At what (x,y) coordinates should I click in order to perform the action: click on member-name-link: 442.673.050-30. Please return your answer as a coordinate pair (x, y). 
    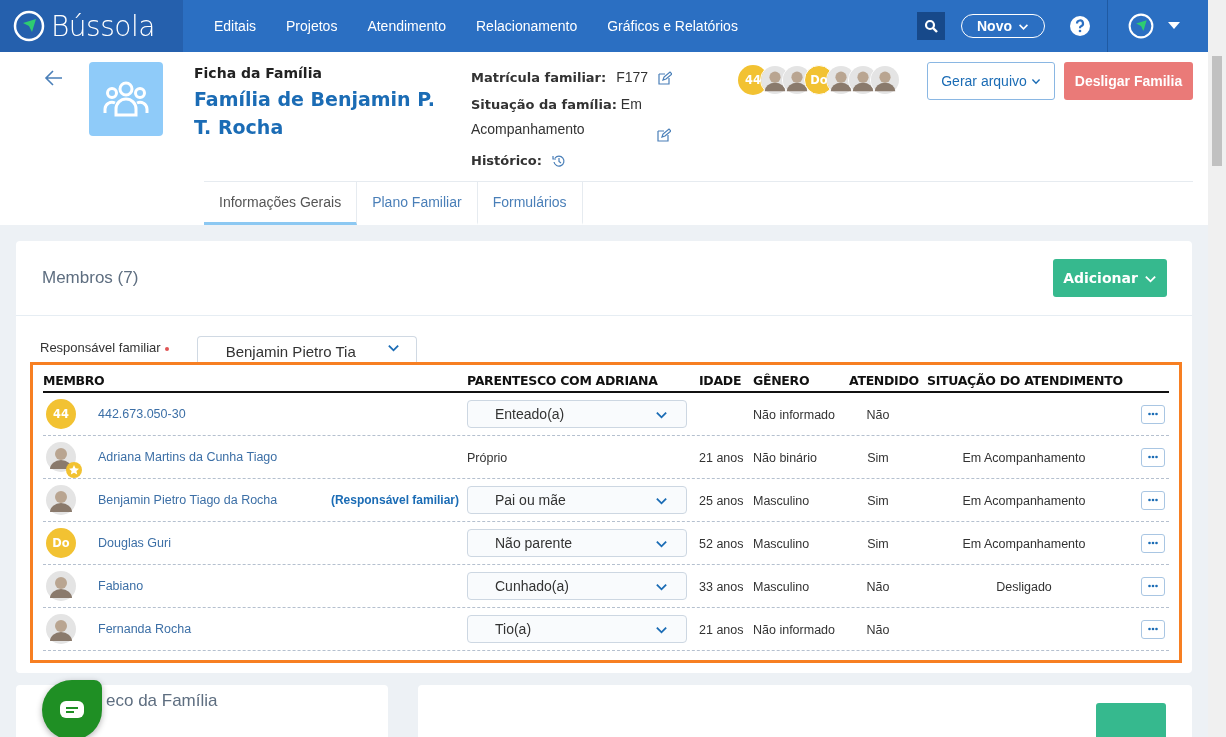
    Looking at the image, I should click on (142, 414).